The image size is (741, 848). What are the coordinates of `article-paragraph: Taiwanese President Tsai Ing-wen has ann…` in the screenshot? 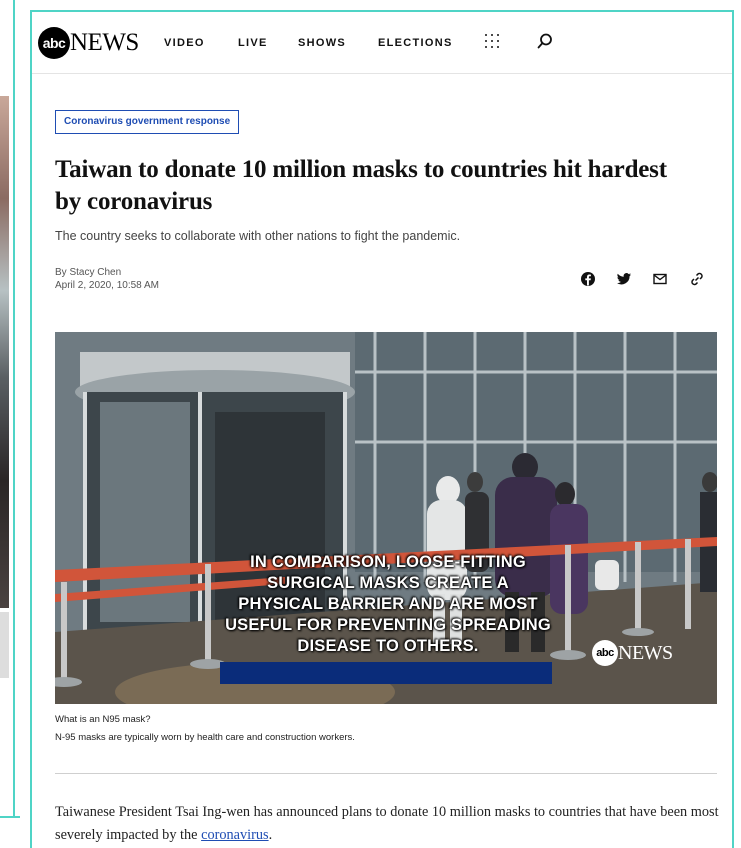 It's located at (390, 824).